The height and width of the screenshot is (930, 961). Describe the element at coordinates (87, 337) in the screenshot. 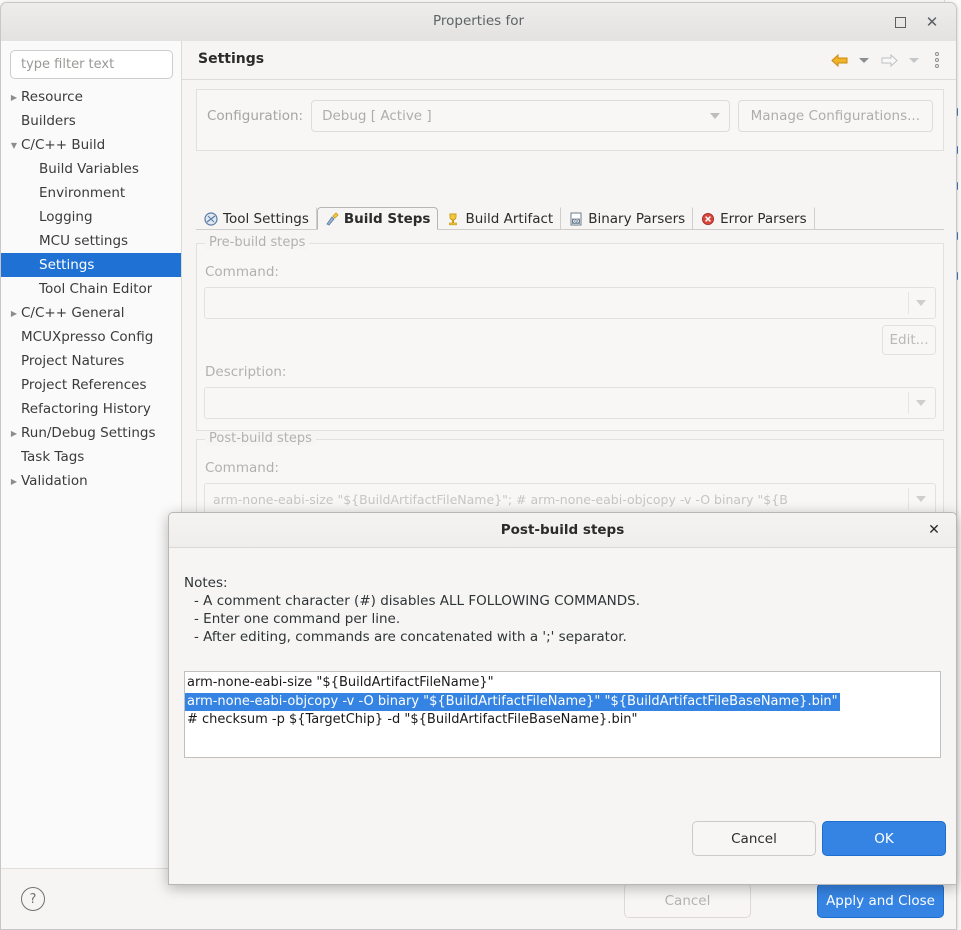

I see `sidebar-item-label: MCUXpresso Config` at that location.